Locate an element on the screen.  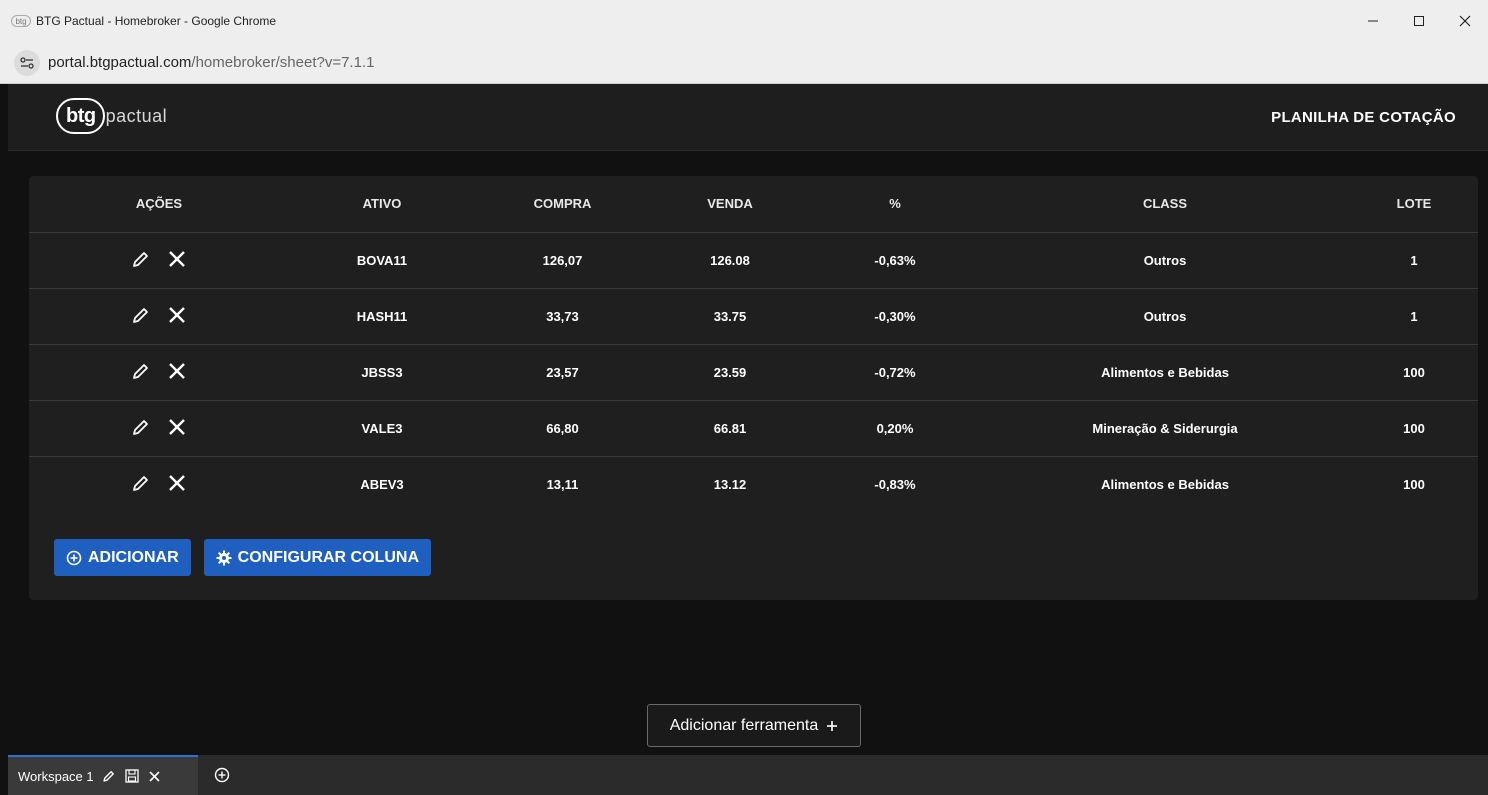
close-window-button is located at coordinates (1465, 21).